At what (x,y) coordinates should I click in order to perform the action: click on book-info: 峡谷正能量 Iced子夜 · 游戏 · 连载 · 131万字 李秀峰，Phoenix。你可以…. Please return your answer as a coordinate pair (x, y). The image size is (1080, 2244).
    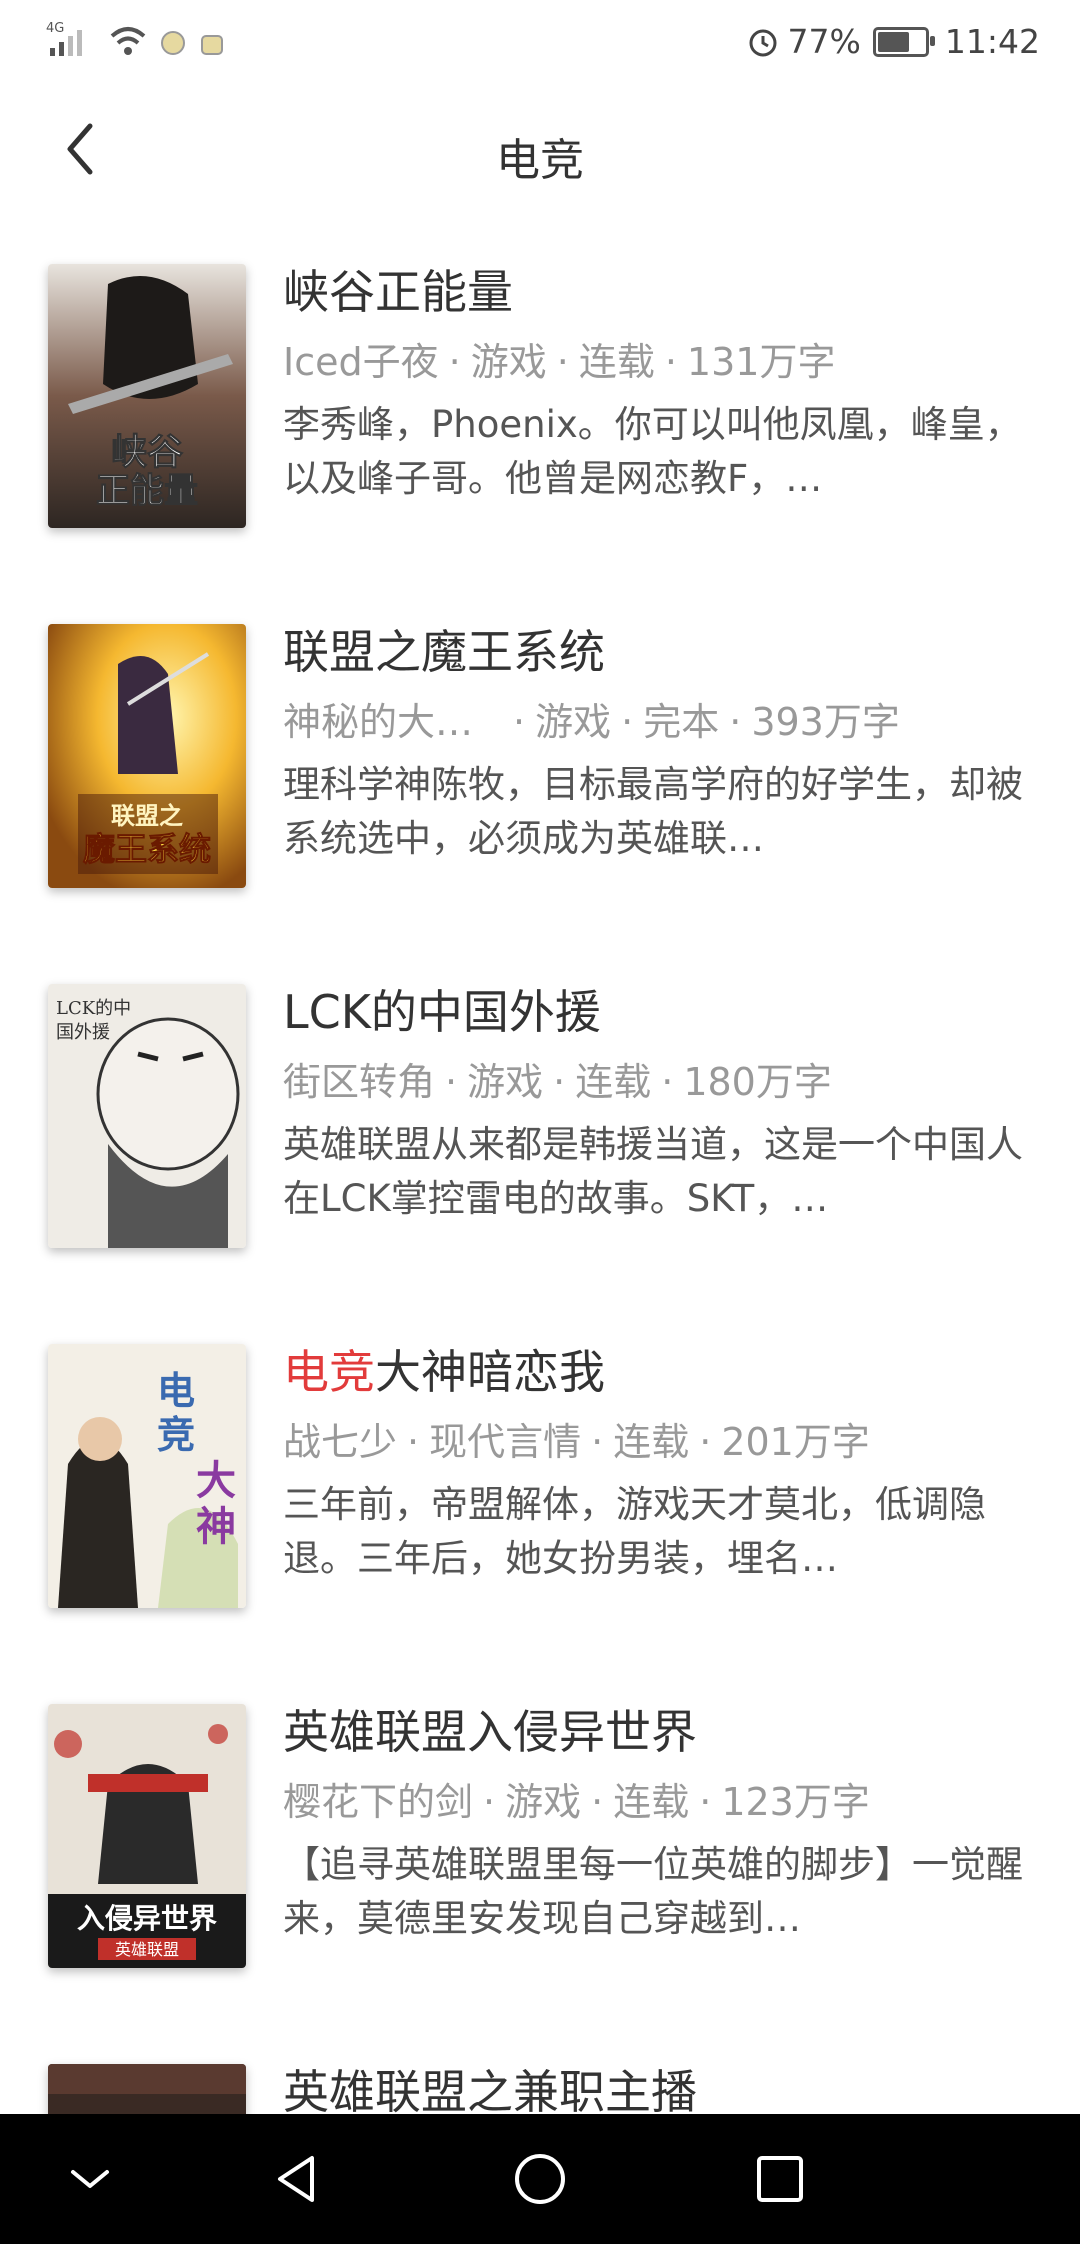
    Looking at the image, I should click on (663, 385).